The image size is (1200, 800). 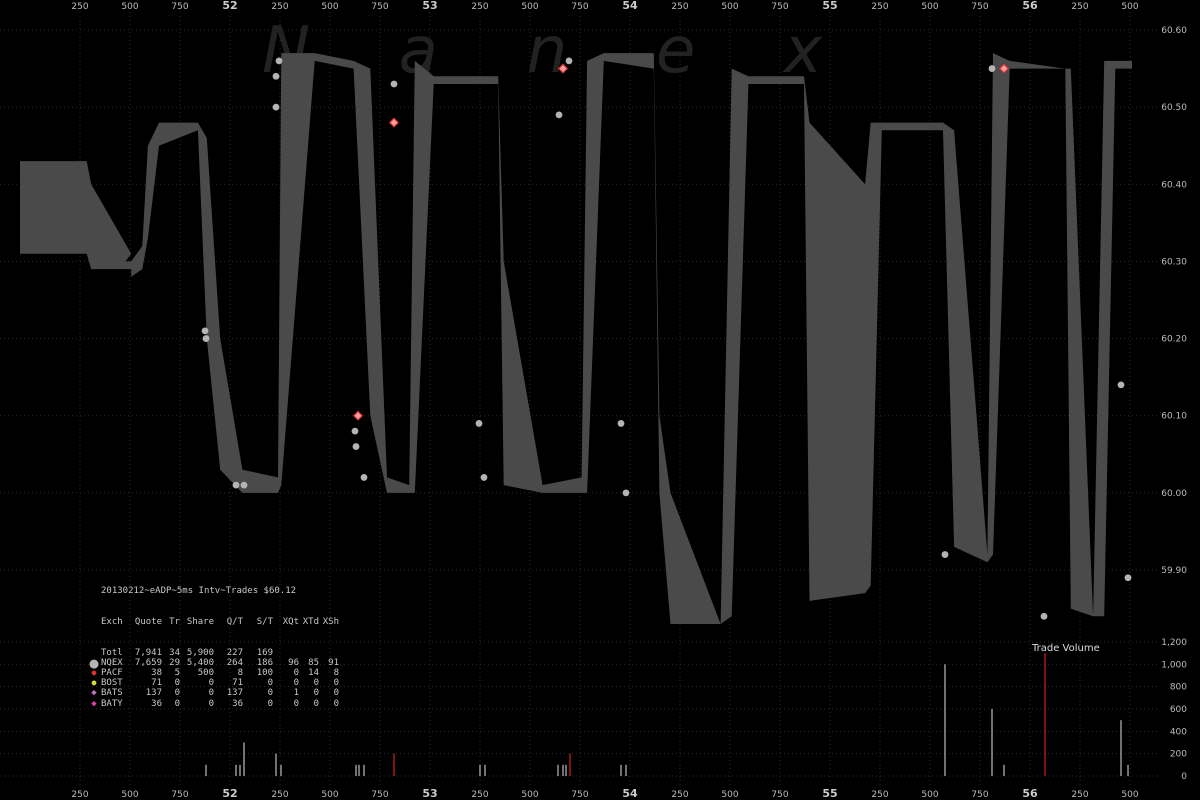 What do you see at coordinates (296, 693) in the screenshot?
I see `stats-cell: 1` at bounding box center [296, 693].